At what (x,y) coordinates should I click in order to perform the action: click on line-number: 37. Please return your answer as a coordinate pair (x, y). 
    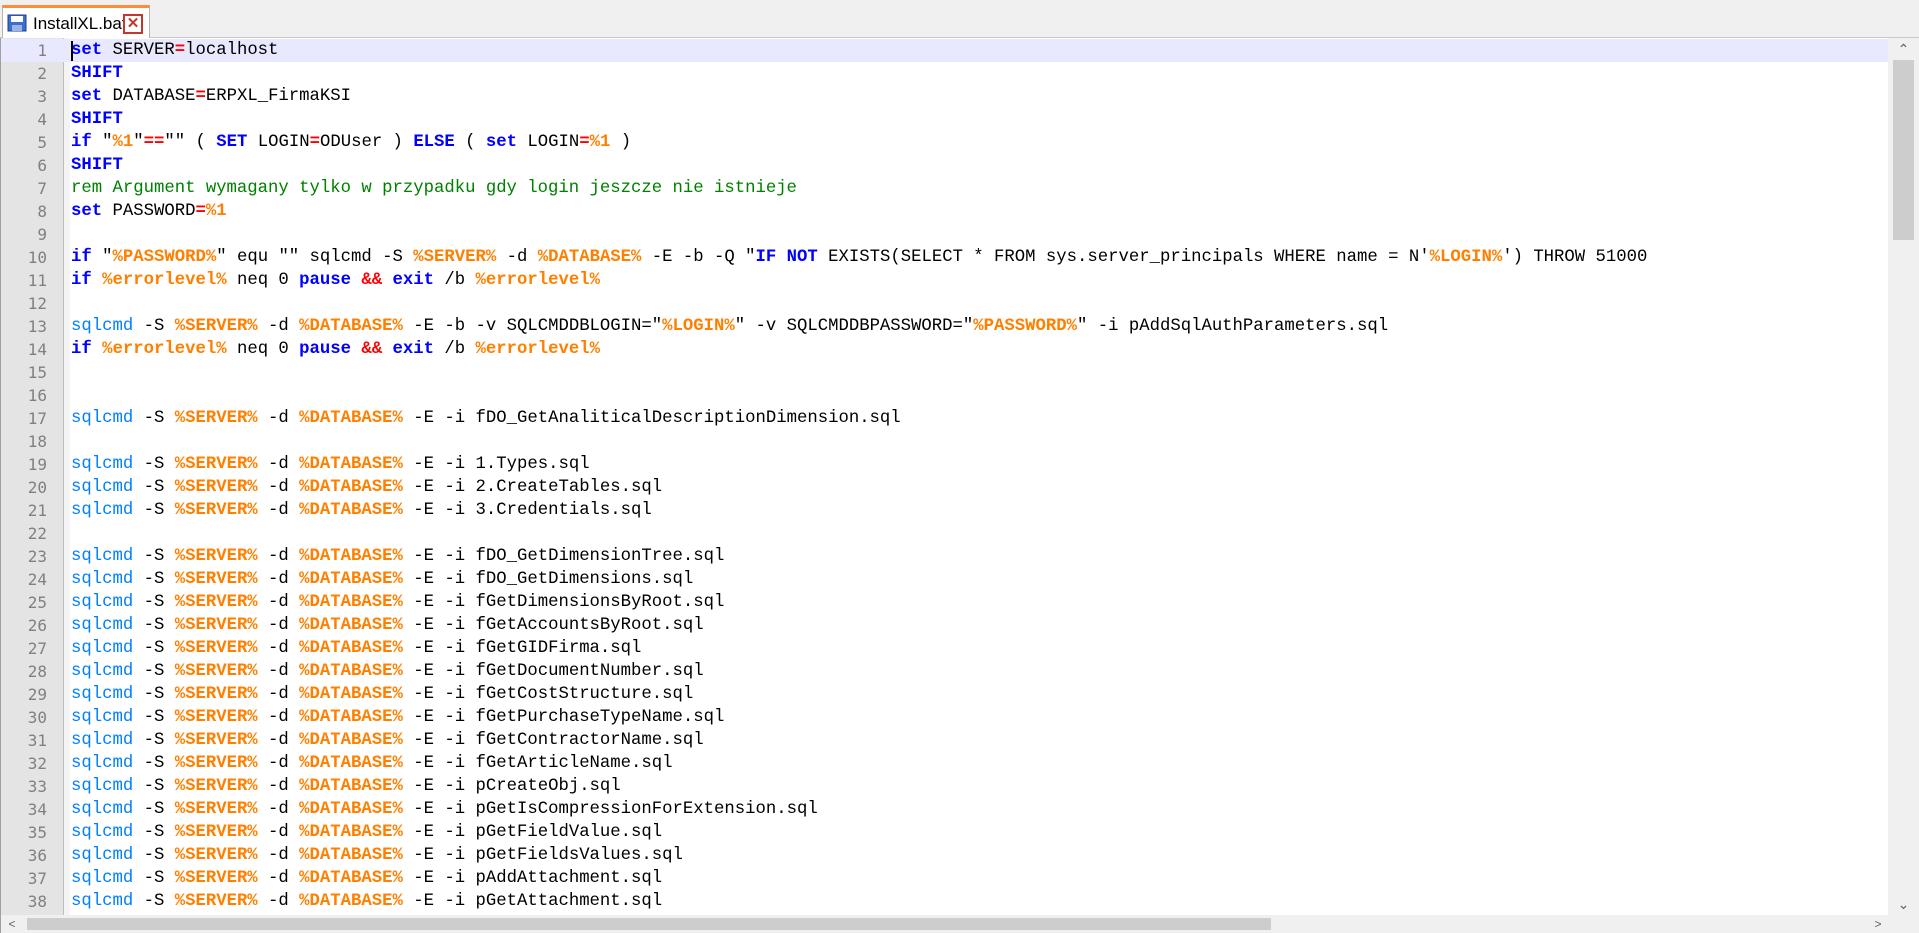
    Looking at the image, I should click on (37, 878).